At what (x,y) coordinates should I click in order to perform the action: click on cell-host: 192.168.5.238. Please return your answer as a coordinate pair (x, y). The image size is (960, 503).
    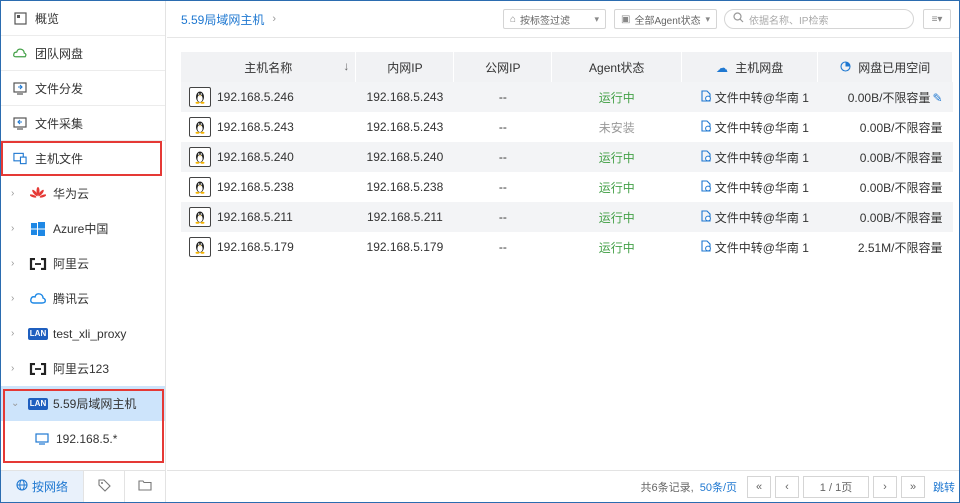
    Looking at the image, I should click on (268, 187).